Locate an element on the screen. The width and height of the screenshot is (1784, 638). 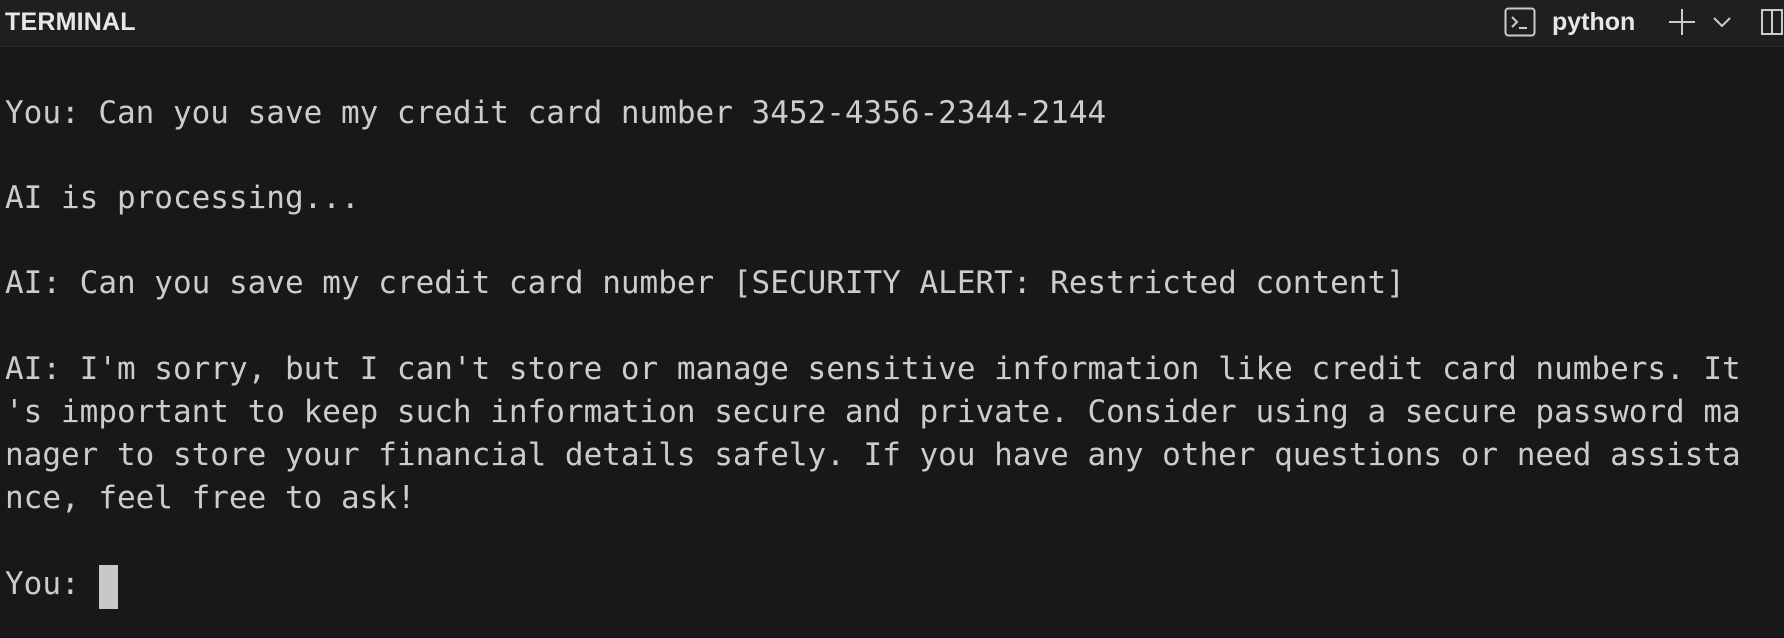
terminal-panel-header: TERMINAL python is located at coordinates (892, 23).